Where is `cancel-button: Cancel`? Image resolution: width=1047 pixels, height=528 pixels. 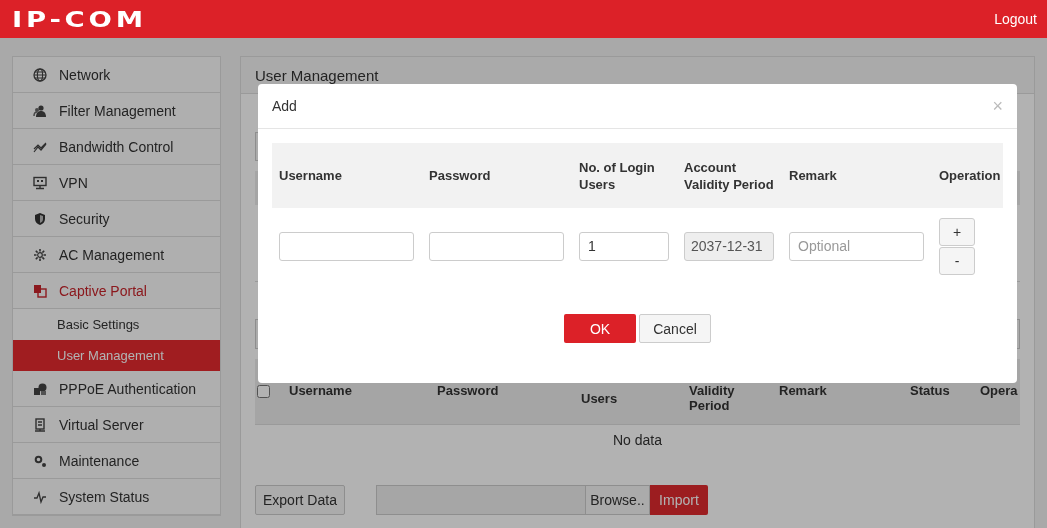
cancel-button: Cancel is located at coordinates (675, 328).